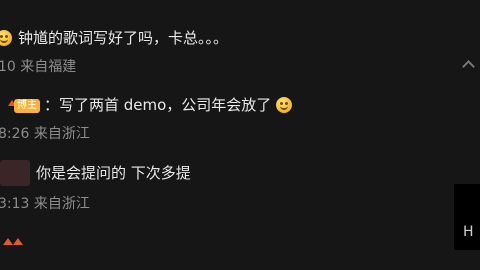  What do you see at coordinates (38, 67) in the screenshot?
I see `comment-meta: 10 来自福建` at bounding box center [38, 67].